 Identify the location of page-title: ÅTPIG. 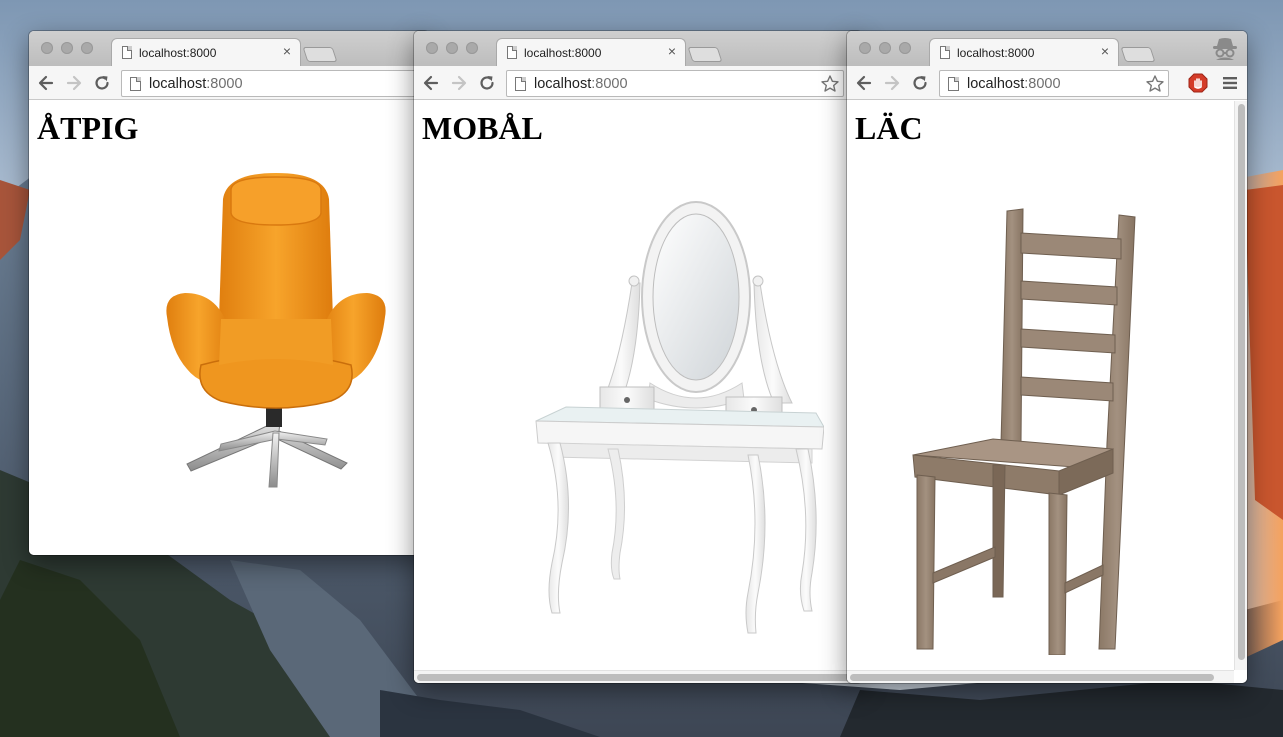
(88, 128).